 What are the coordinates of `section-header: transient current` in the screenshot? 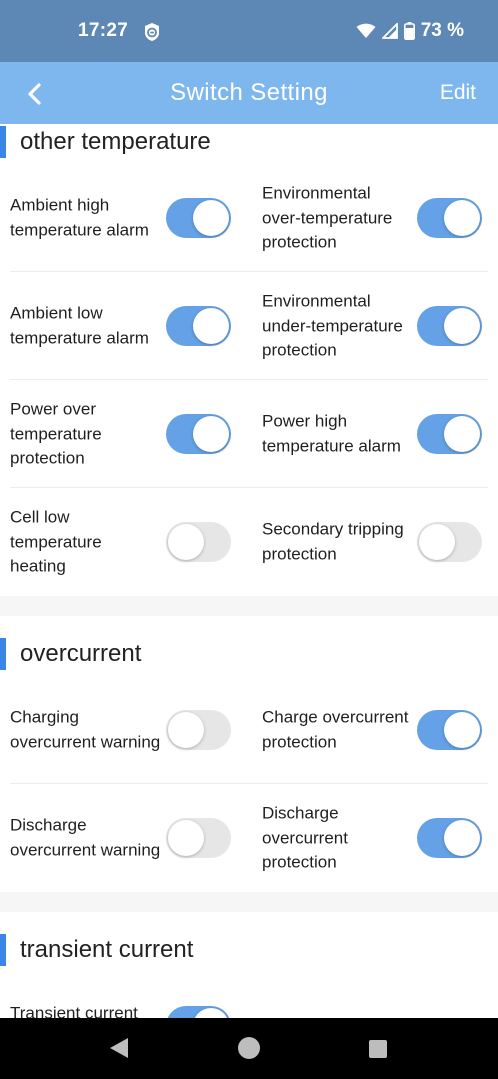 It's located at (249, 952).